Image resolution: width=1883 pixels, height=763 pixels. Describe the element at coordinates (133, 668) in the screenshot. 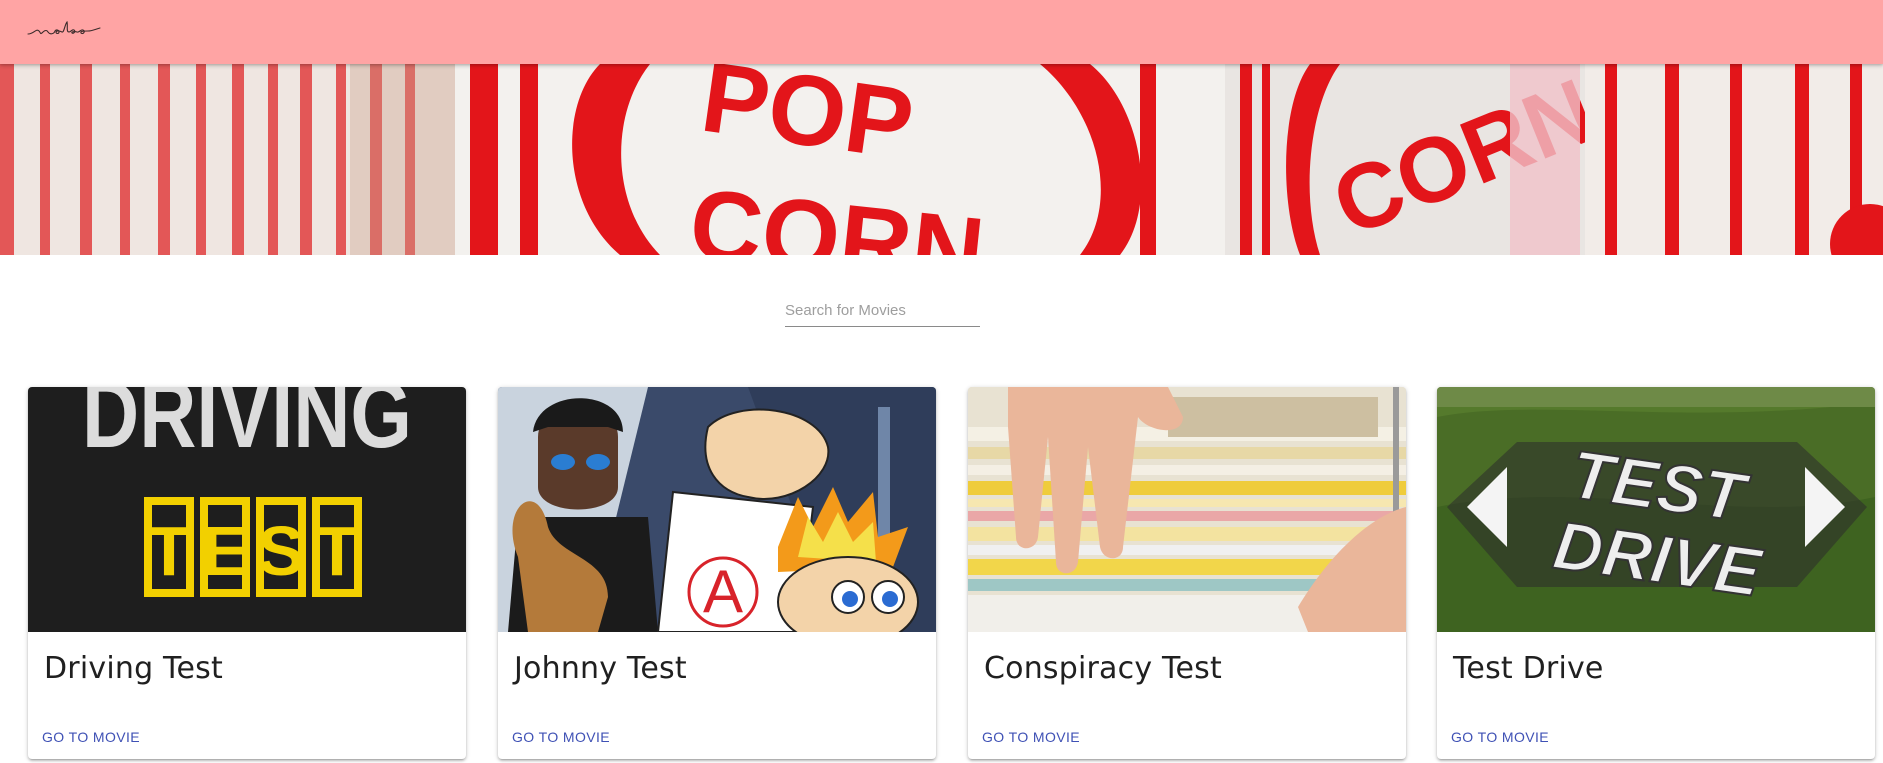

I see `movie-title: Driving Test` at that location.